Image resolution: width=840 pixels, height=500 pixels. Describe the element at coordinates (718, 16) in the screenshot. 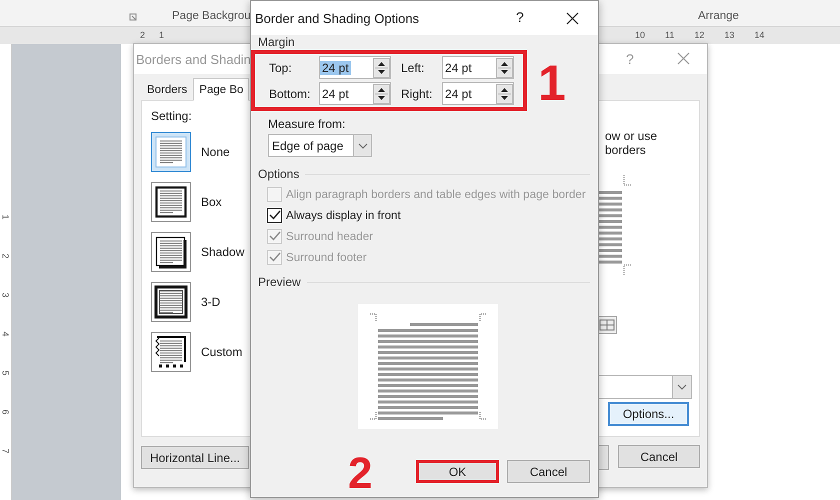

I see `ribbon-group-label: Arrange` at that location.